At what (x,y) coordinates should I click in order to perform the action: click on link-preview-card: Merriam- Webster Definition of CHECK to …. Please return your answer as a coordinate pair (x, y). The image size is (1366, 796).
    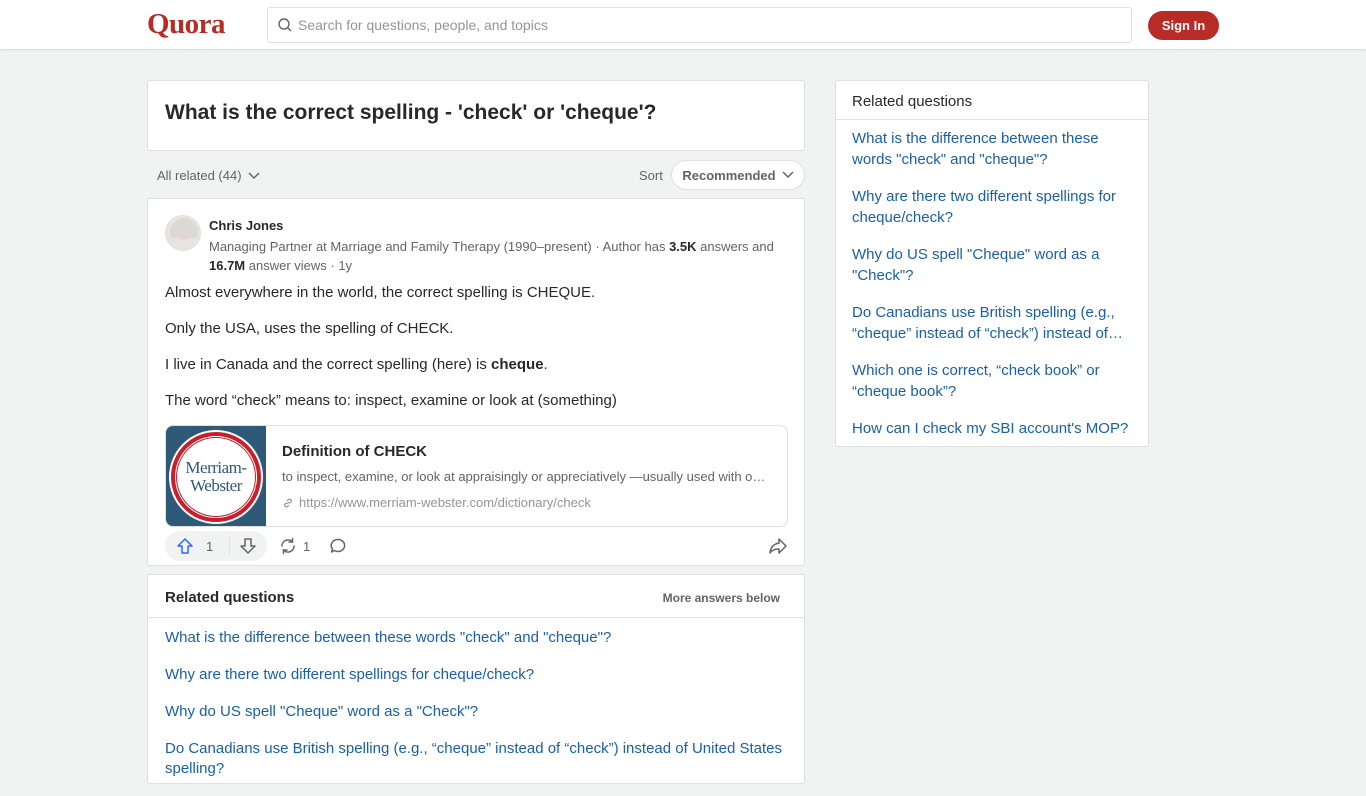
    Looking at the image, I should click on (476, 476).